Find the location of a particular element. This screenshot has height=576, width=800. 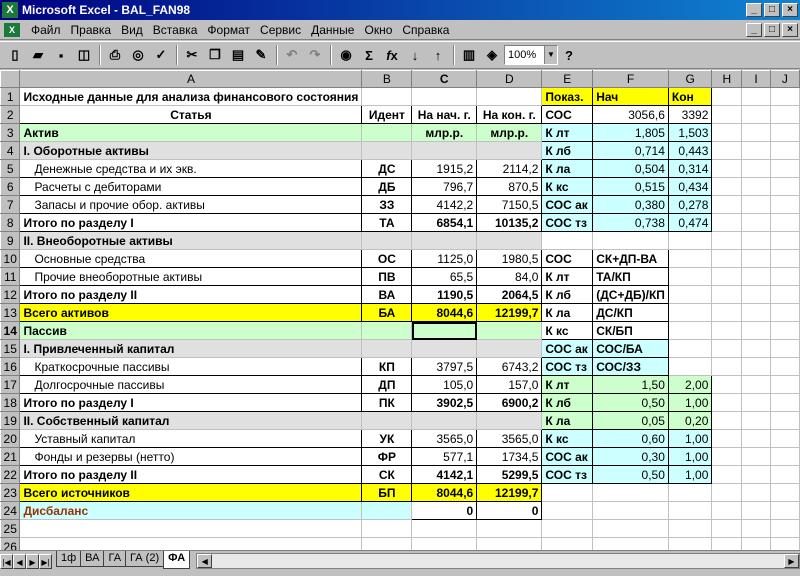

cell-d25 is located at coordinates (509, 528).